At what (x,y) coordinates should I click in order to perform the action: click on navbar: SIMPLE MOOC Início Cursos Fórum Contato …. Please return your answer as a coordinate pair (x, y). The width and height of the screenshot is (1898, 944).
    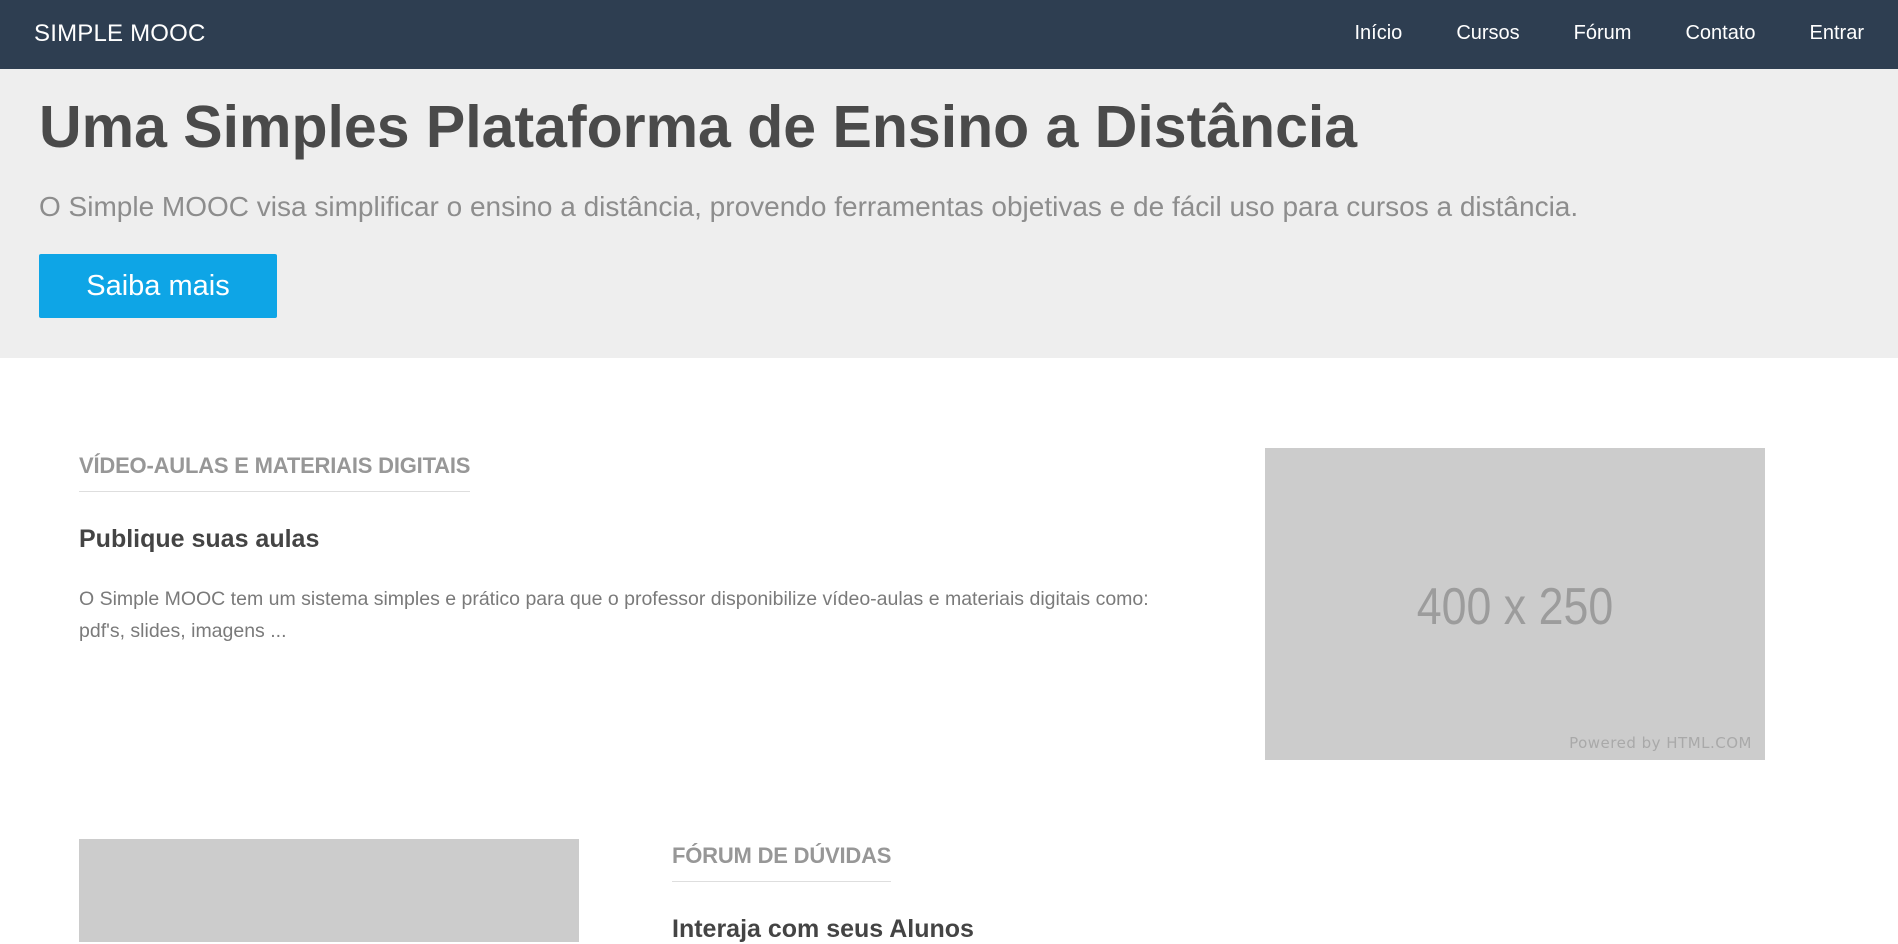
    Looking at the image, I should click on (949, 34).